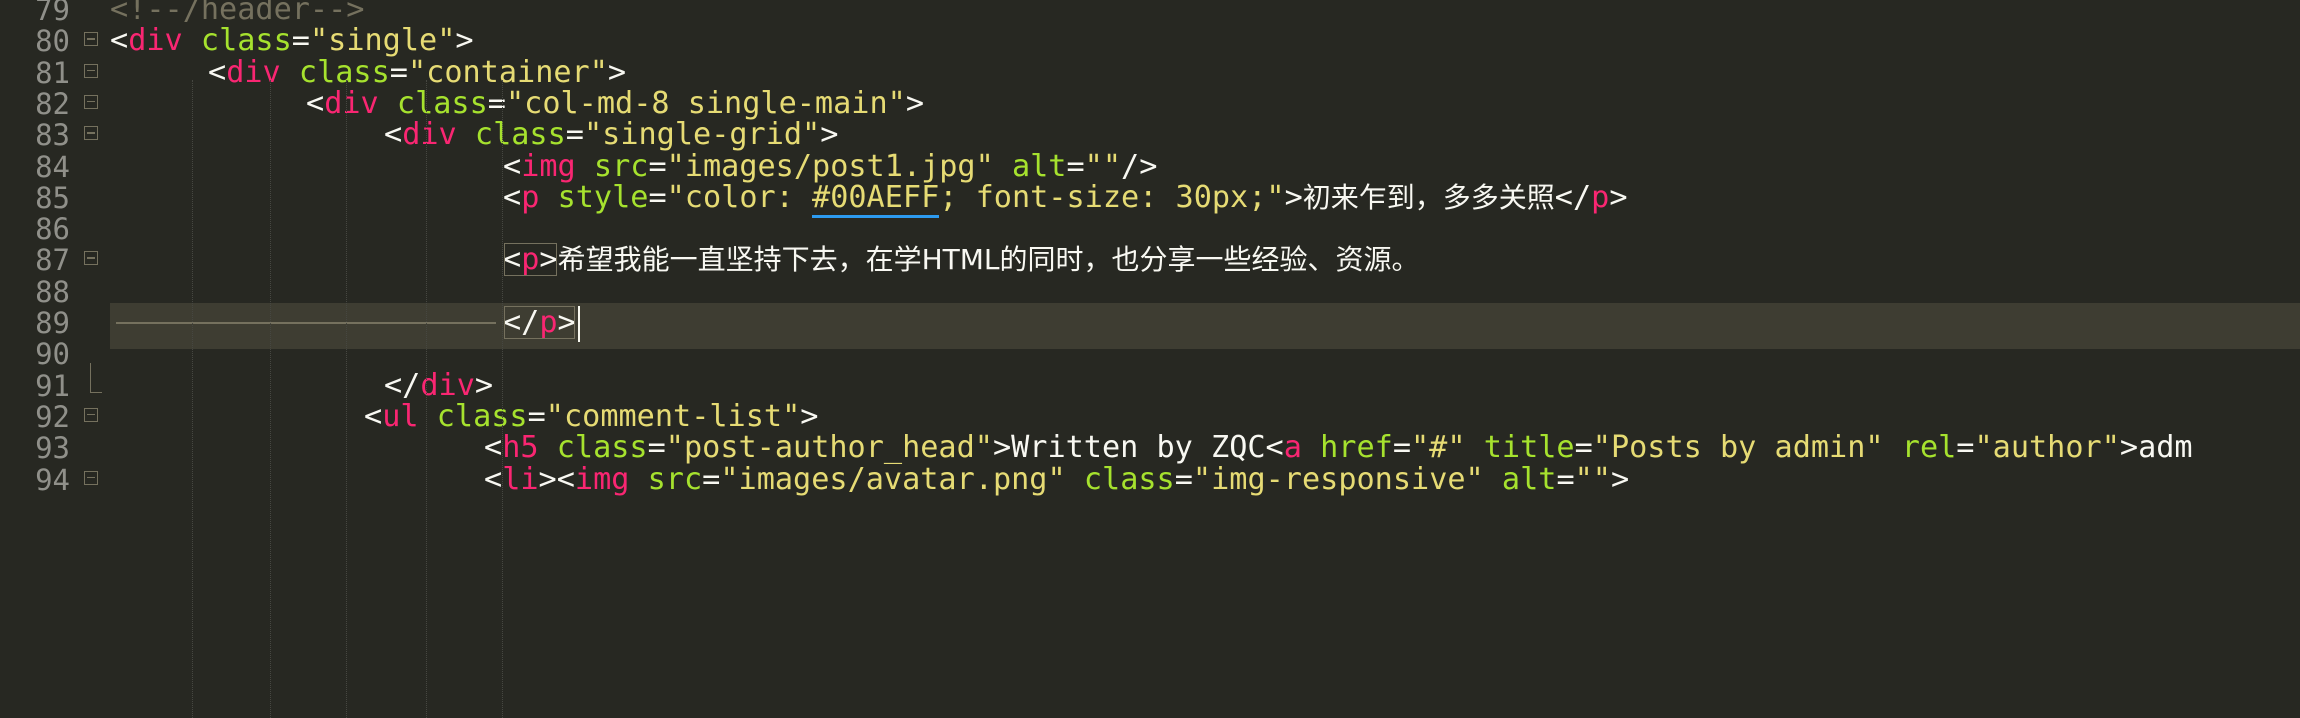 The width and height of the screenshot is (2300, 718). What do you see at coordinates (1592, 479) in the screenshot?
I see `attribute-value: ""` at bounding box center [1592, 479].